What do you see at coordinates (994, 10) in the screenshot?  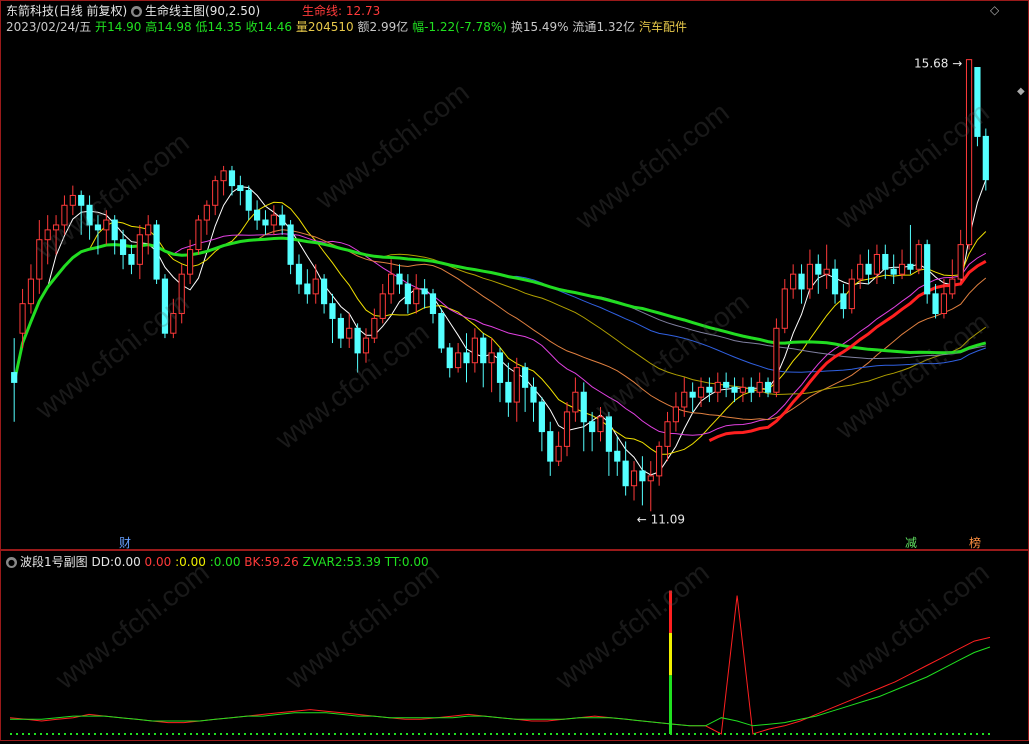 I see `expand-diamond-icon: ◇` at bounding box center [994, 10].